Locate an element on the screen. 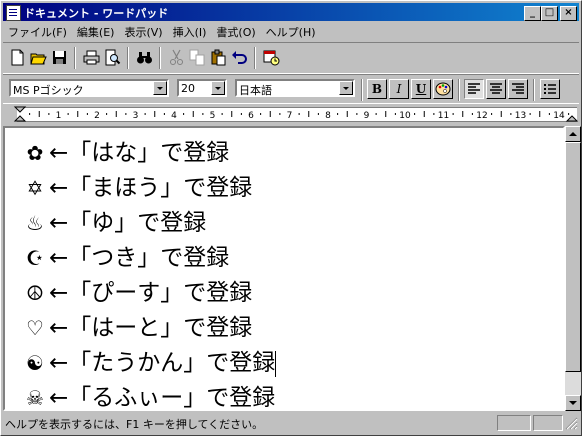 The height and width of the screenshot is (436, 582). align-center-button is located at coordinates (496, 89).